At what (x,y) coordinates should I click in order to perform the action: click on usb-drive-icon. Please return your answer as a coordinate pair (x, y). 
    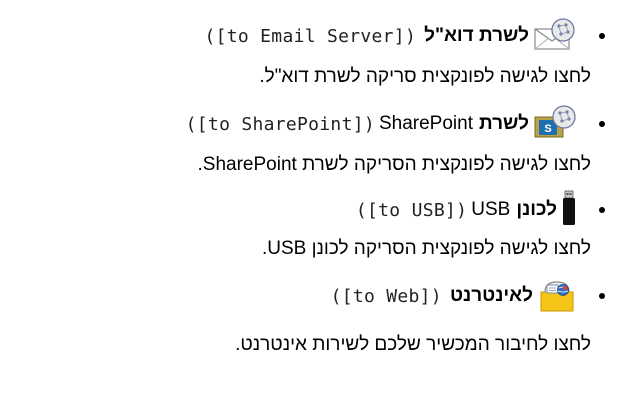
    Looking at the image, I should click on (569, 210).